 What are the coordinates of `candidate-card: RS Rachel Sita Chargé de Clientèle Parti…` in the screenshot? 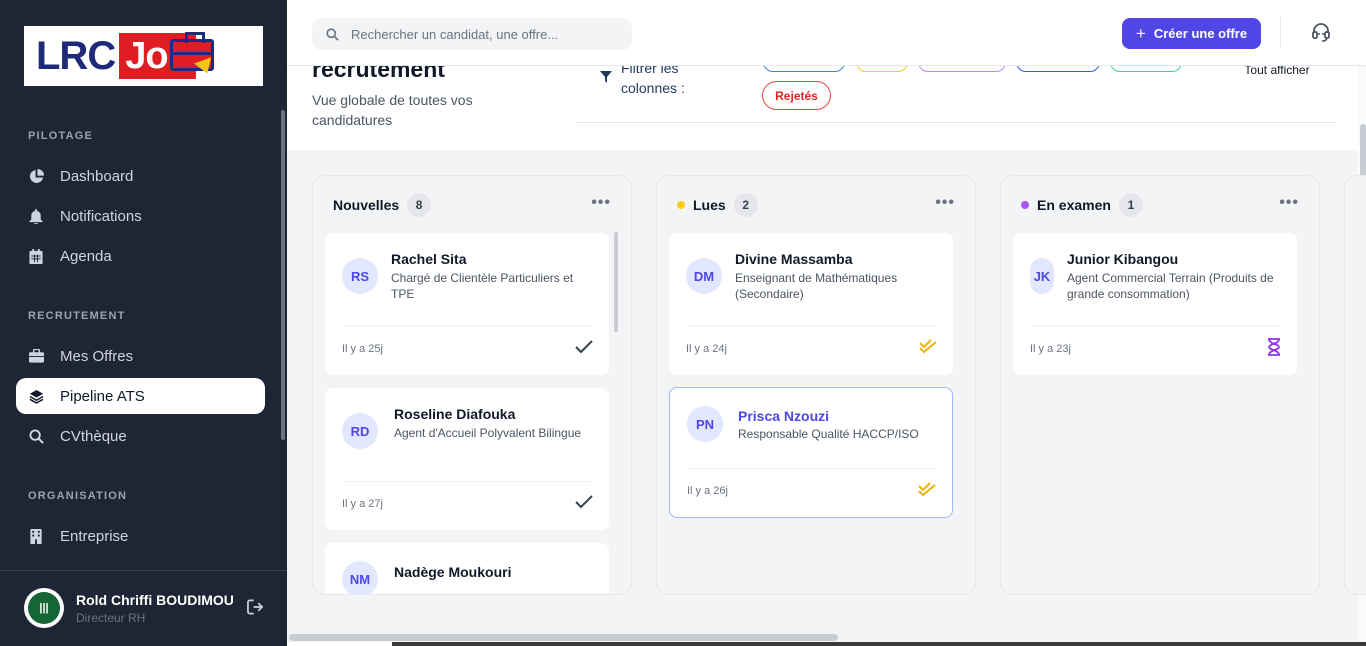 It's located at (467, 304).